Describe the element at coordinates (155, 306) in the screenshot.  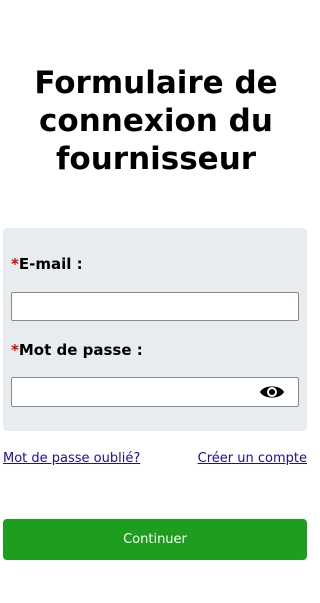
I see `email-input` at that location.